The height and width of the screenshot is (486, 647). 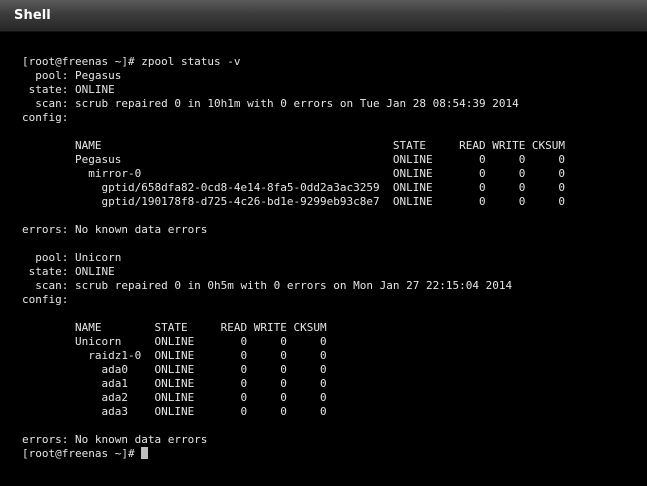 I want to click on shell-prompt: [root@freenas ~]#, so click(x=82, y=453).